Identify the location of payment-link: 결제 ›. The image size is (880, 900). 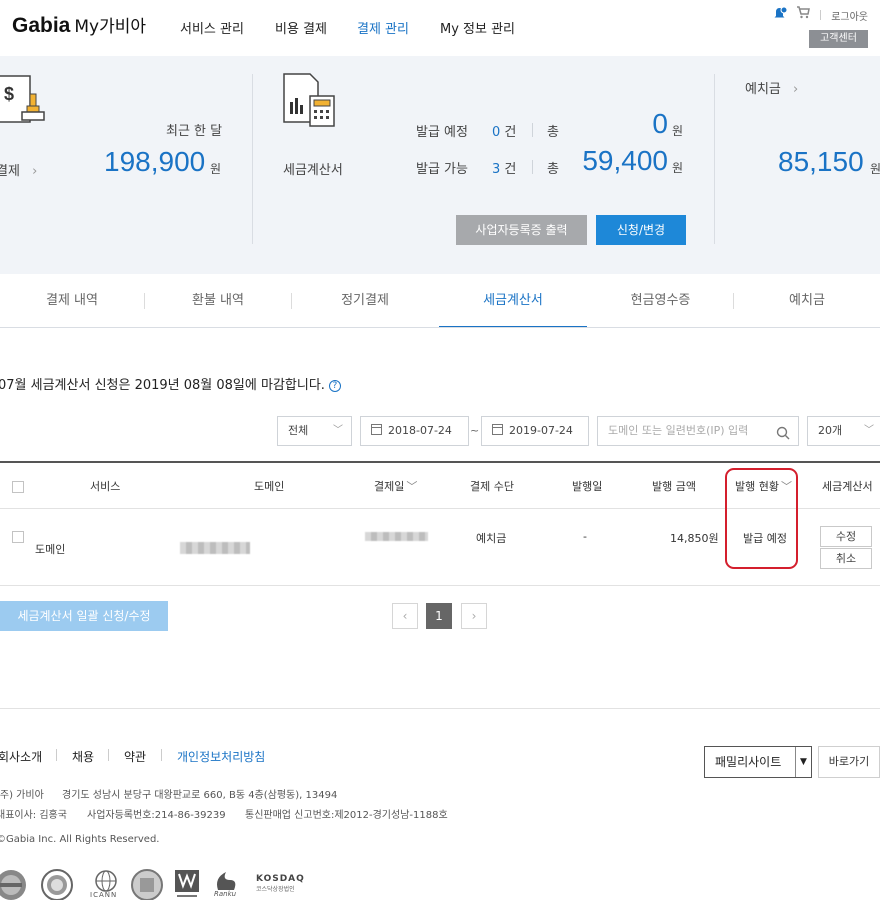
(18, 169).